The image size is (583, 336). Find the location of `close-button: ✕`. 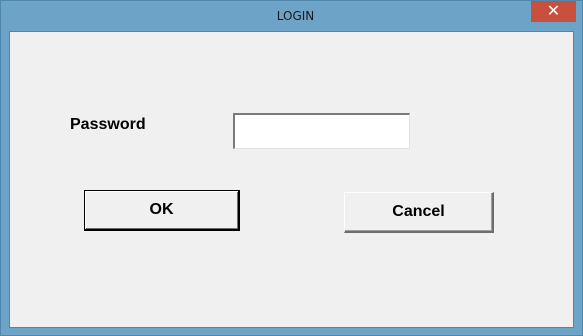

close-button: ✕ is located at coordinates (553, 11).